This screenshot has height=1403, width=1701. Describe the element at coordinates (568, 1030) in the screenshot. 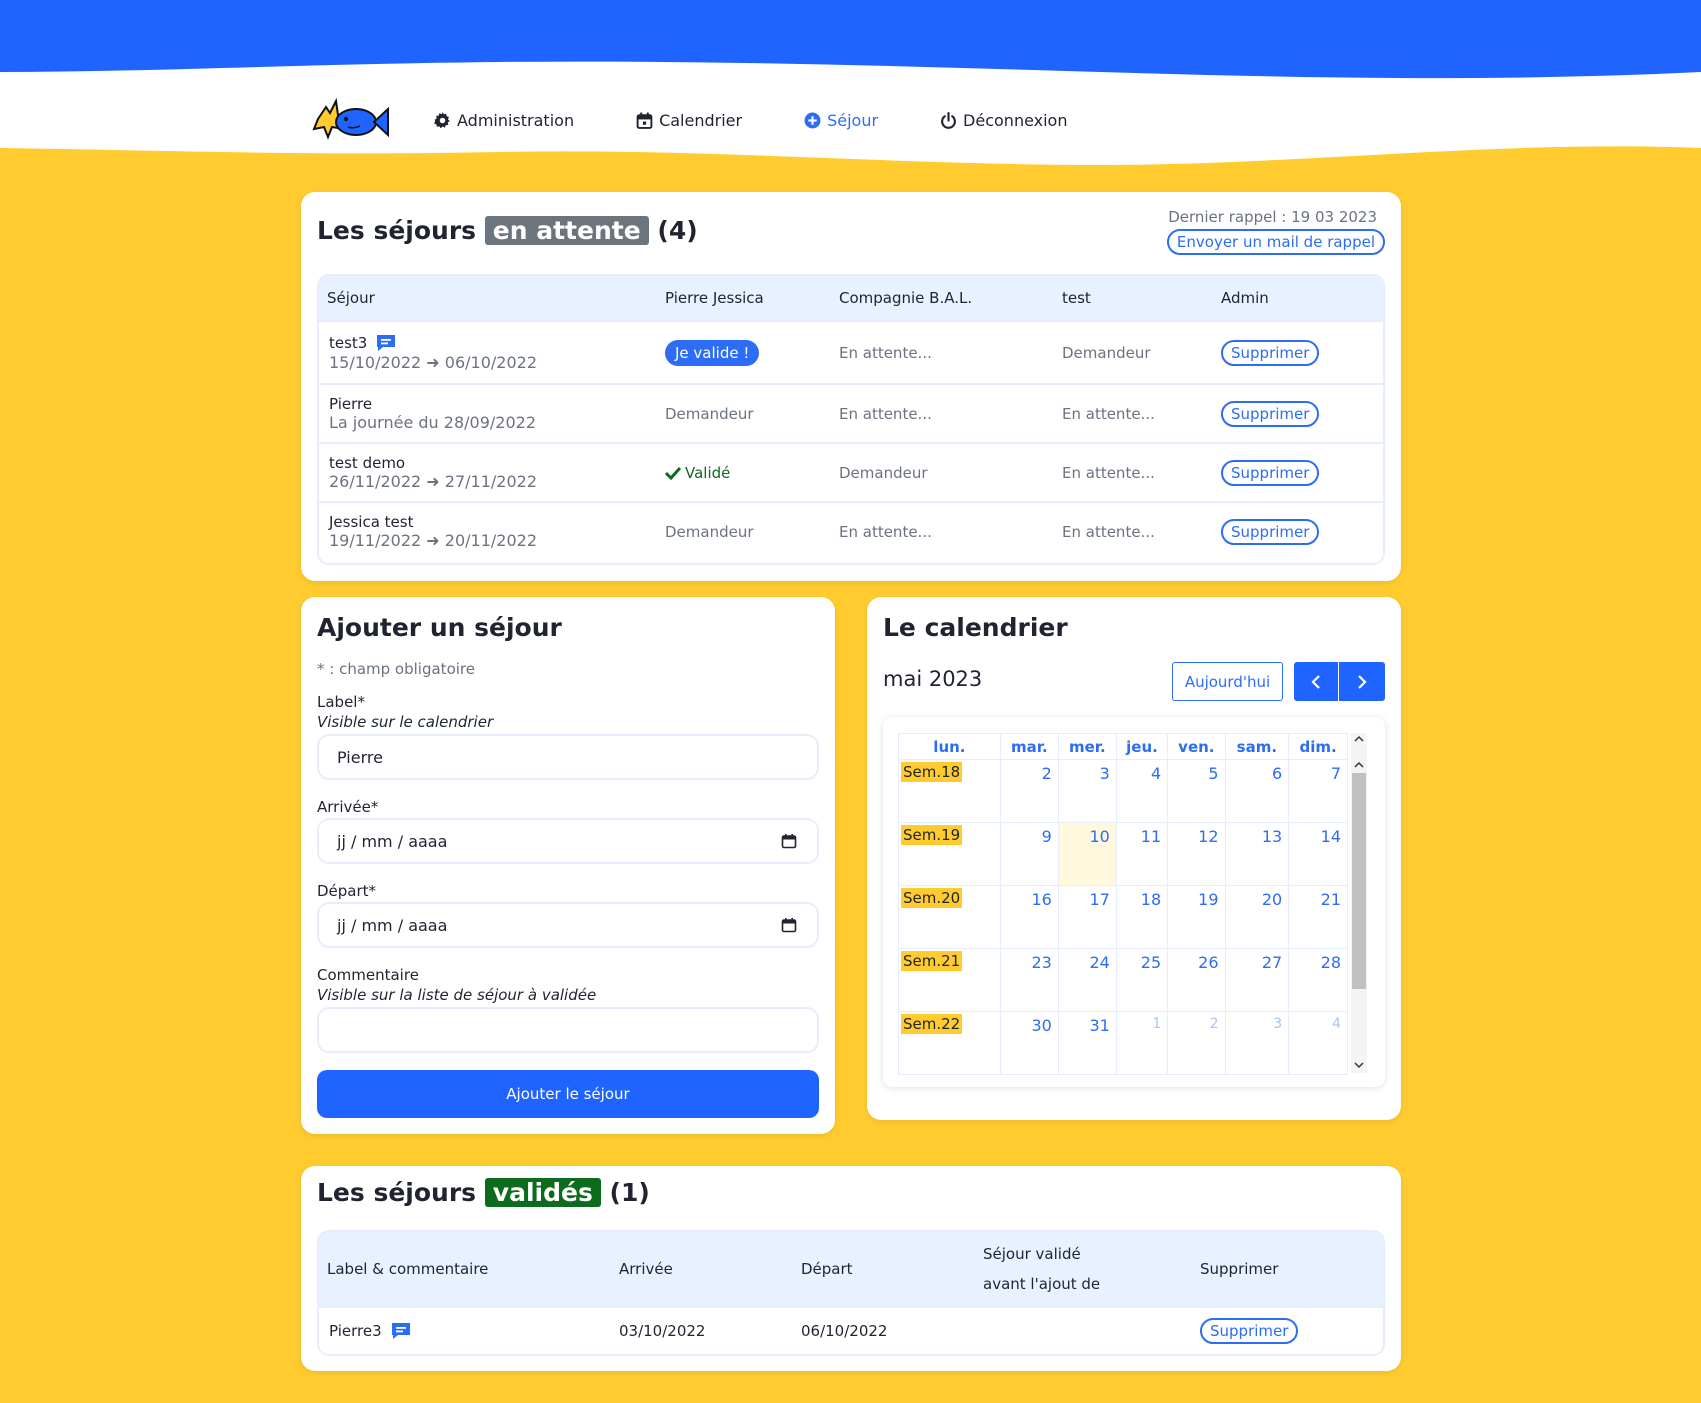

I see `comment-input` at that location.